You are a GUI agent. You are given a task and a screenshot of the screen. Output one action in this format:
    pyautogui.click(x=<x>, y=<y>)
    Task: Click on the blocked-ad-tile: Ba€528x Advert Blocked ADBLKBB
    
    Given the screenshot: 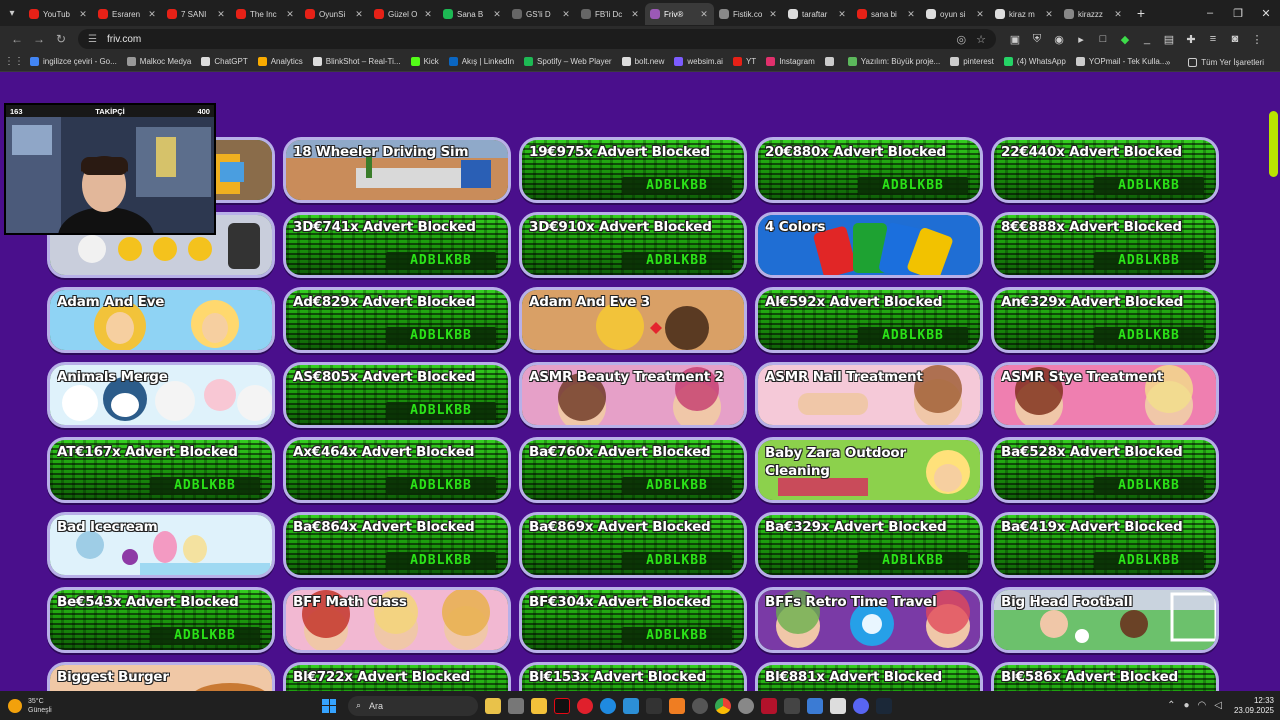 What is the action you would take?
    pyautogui.click(x=1105, y=470)
    